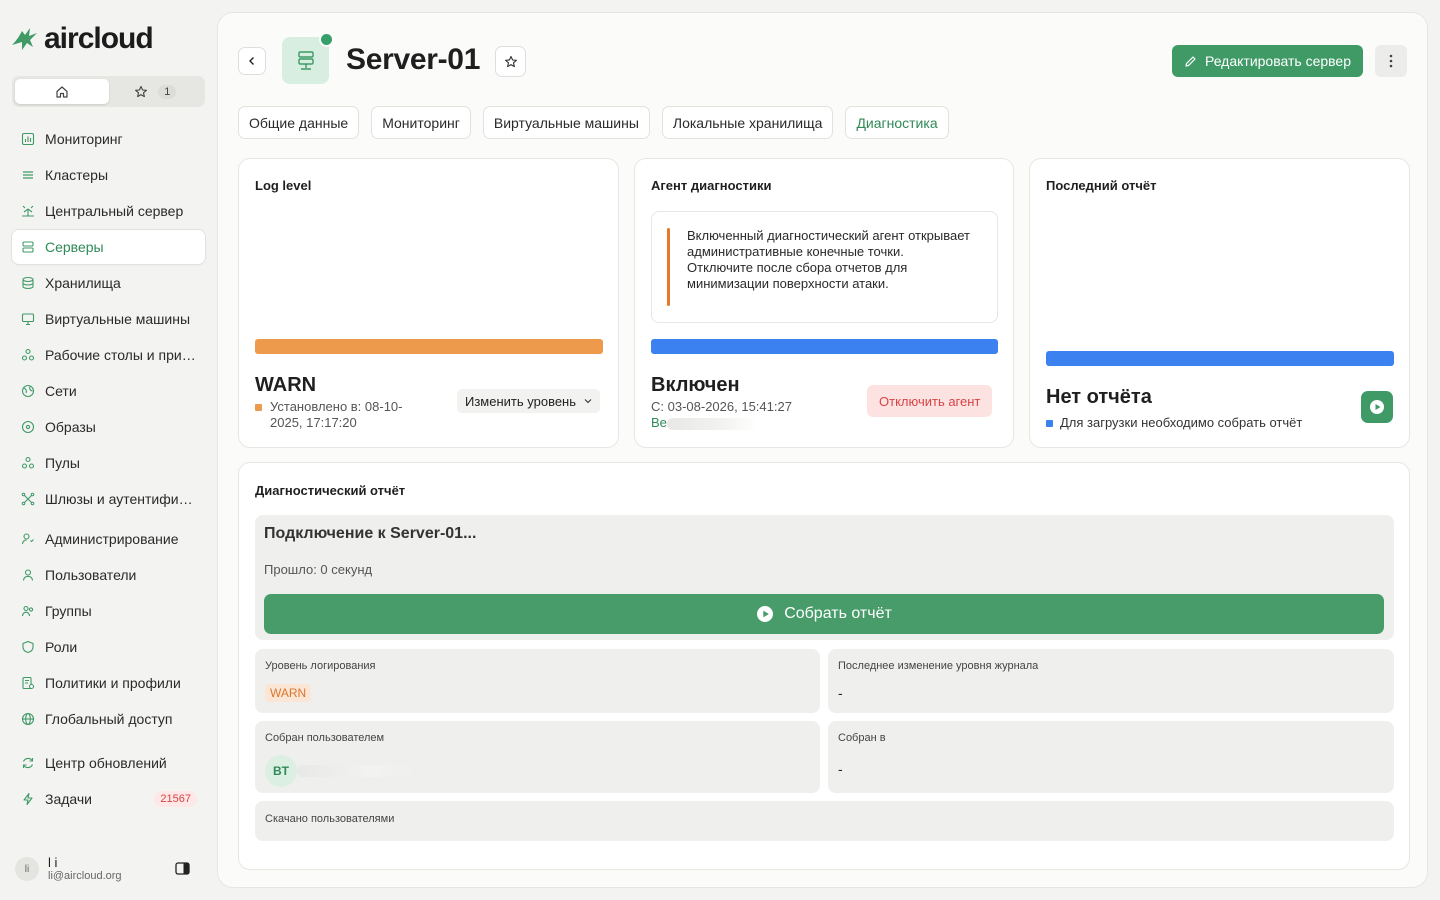  I want to click on log-level-field: Уровень логирования WARN, so click(537, 681).